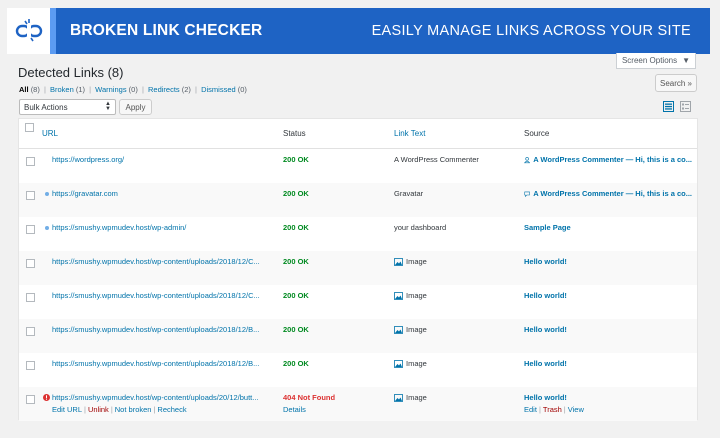 Image resolution: width=720 pixels, height=438 pixels. What do you see at coordinates (85, 193) in the screenshot?
I see `link-url: https://gravatar.com` at bounding box center [85, 193].